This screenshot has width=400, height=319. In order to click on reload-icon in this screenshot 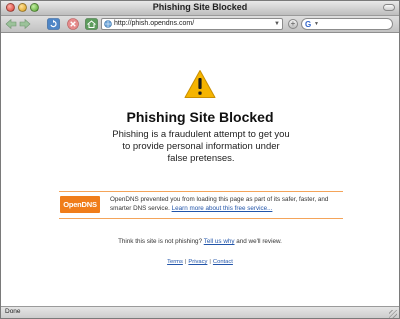, I will do `click(53, 24)`.